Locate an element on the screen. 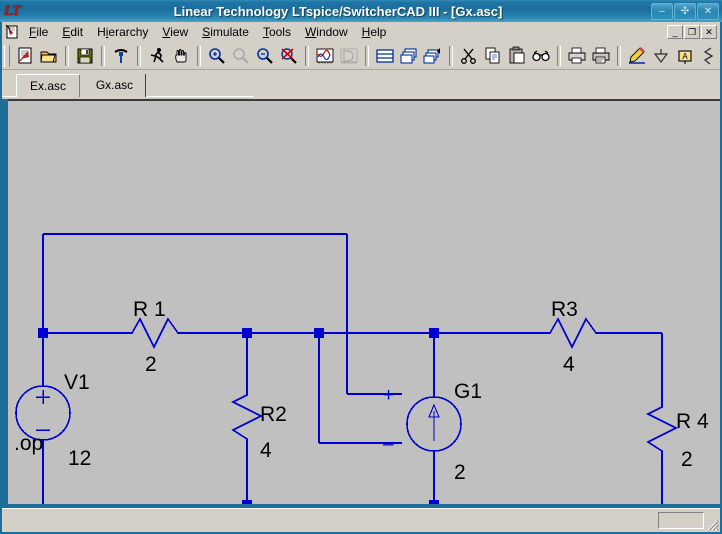 This screenshot has height=534, width=722. print-icon is located at coordinates (601, 56).